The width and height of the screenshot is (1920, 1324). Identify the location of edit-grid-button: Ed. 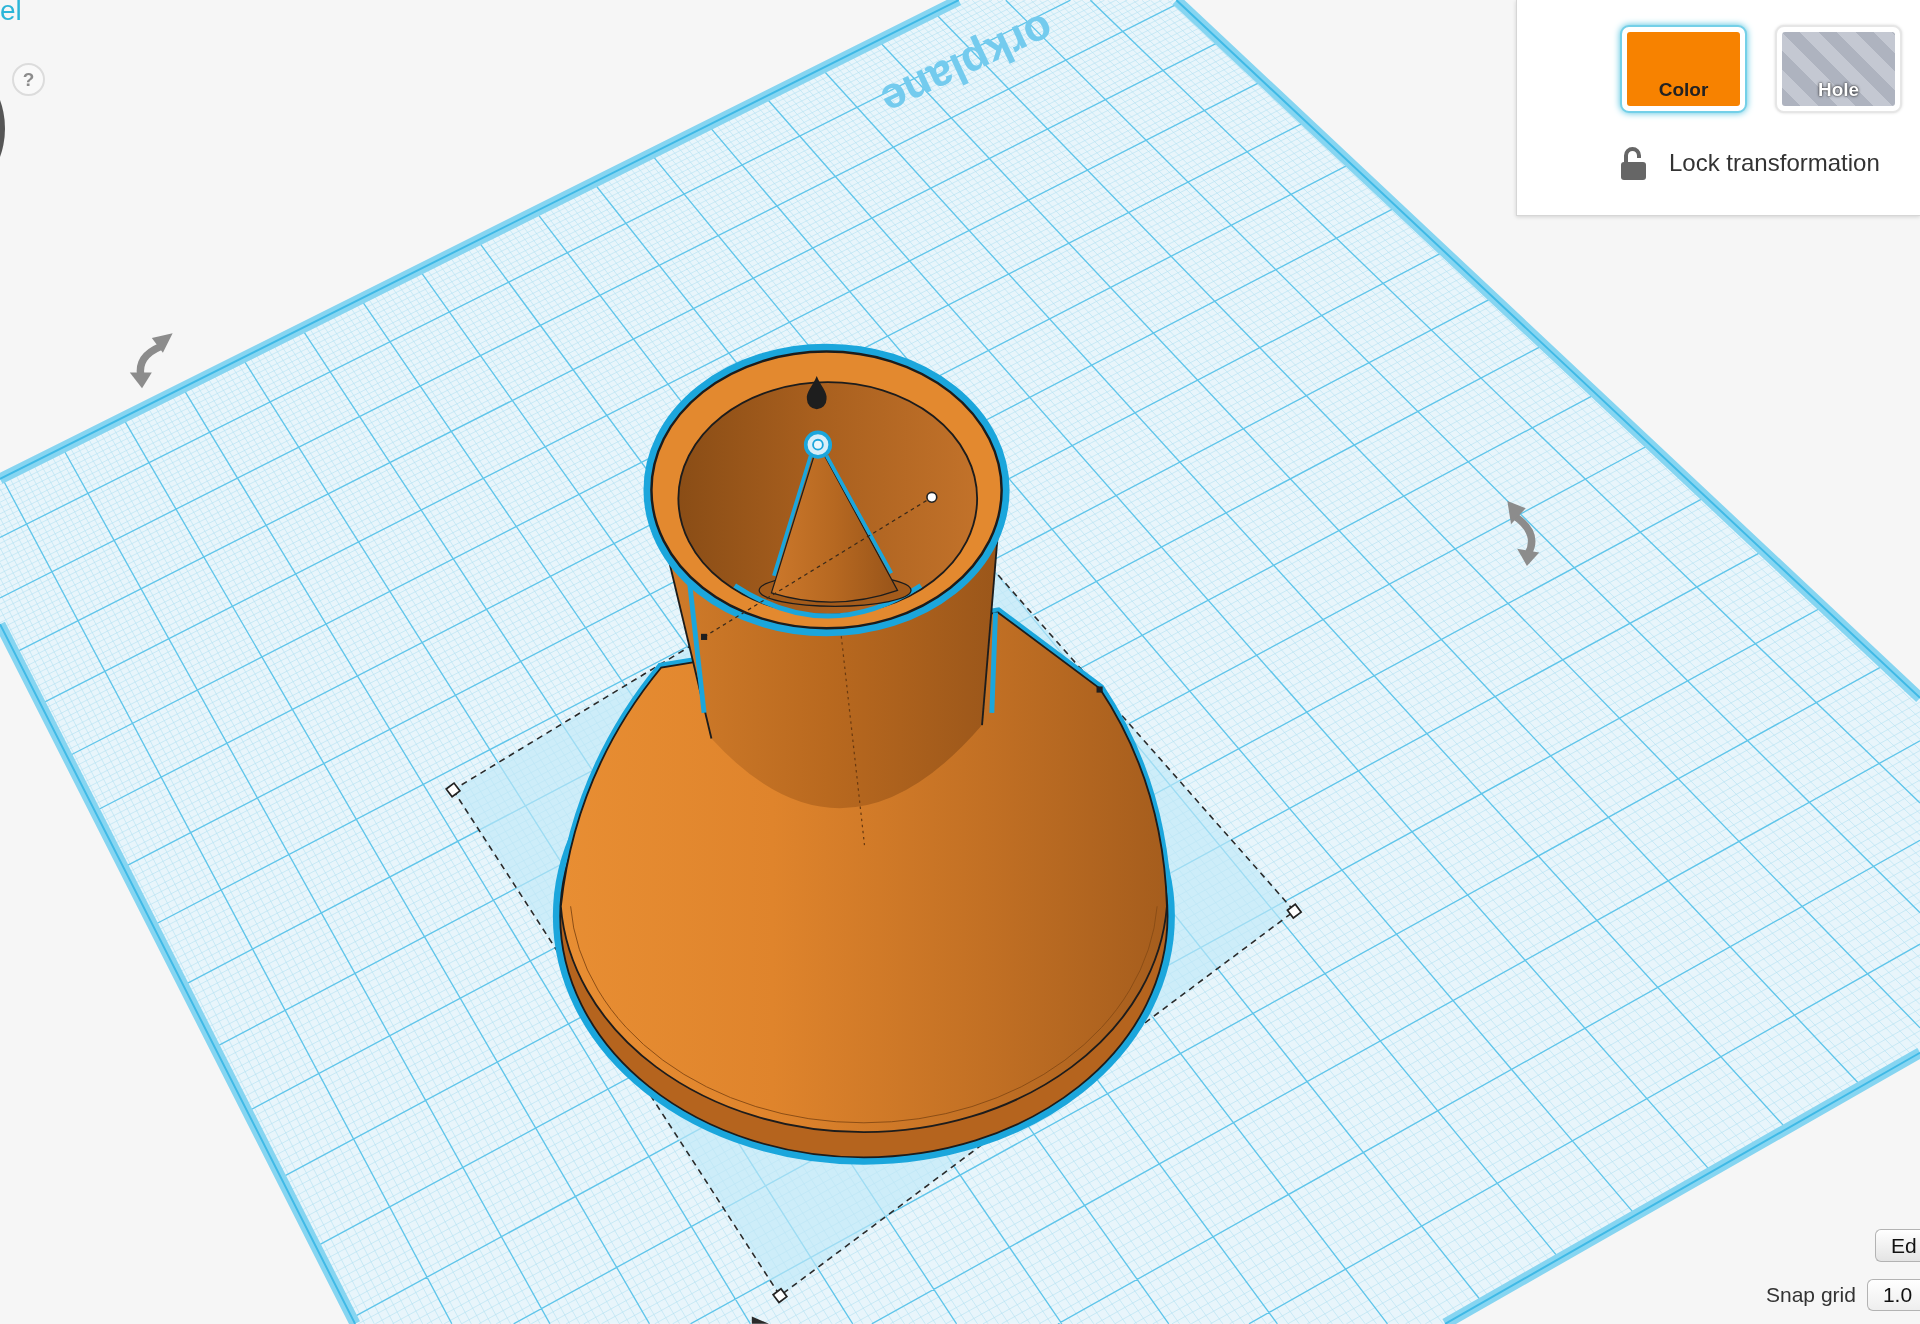
(1897, 1245).